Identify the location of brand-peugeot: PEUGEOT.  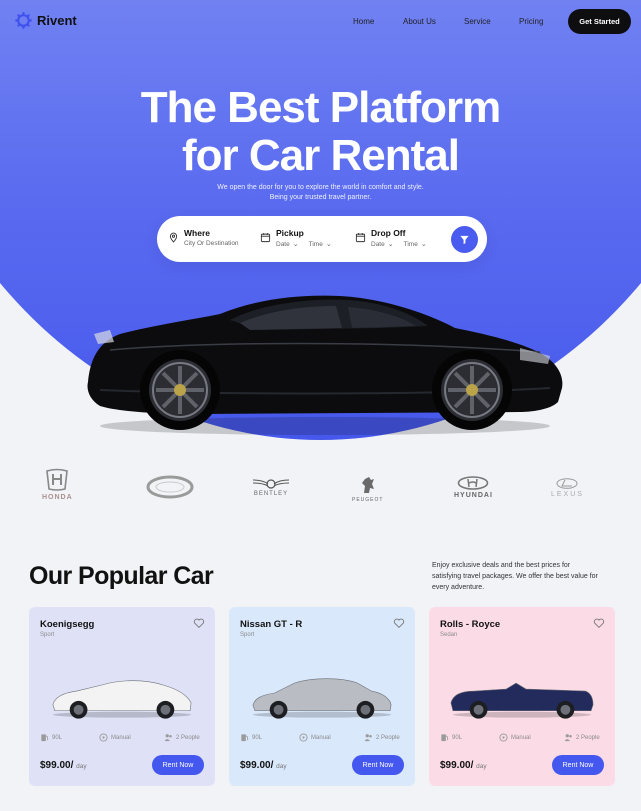
(367, 489).